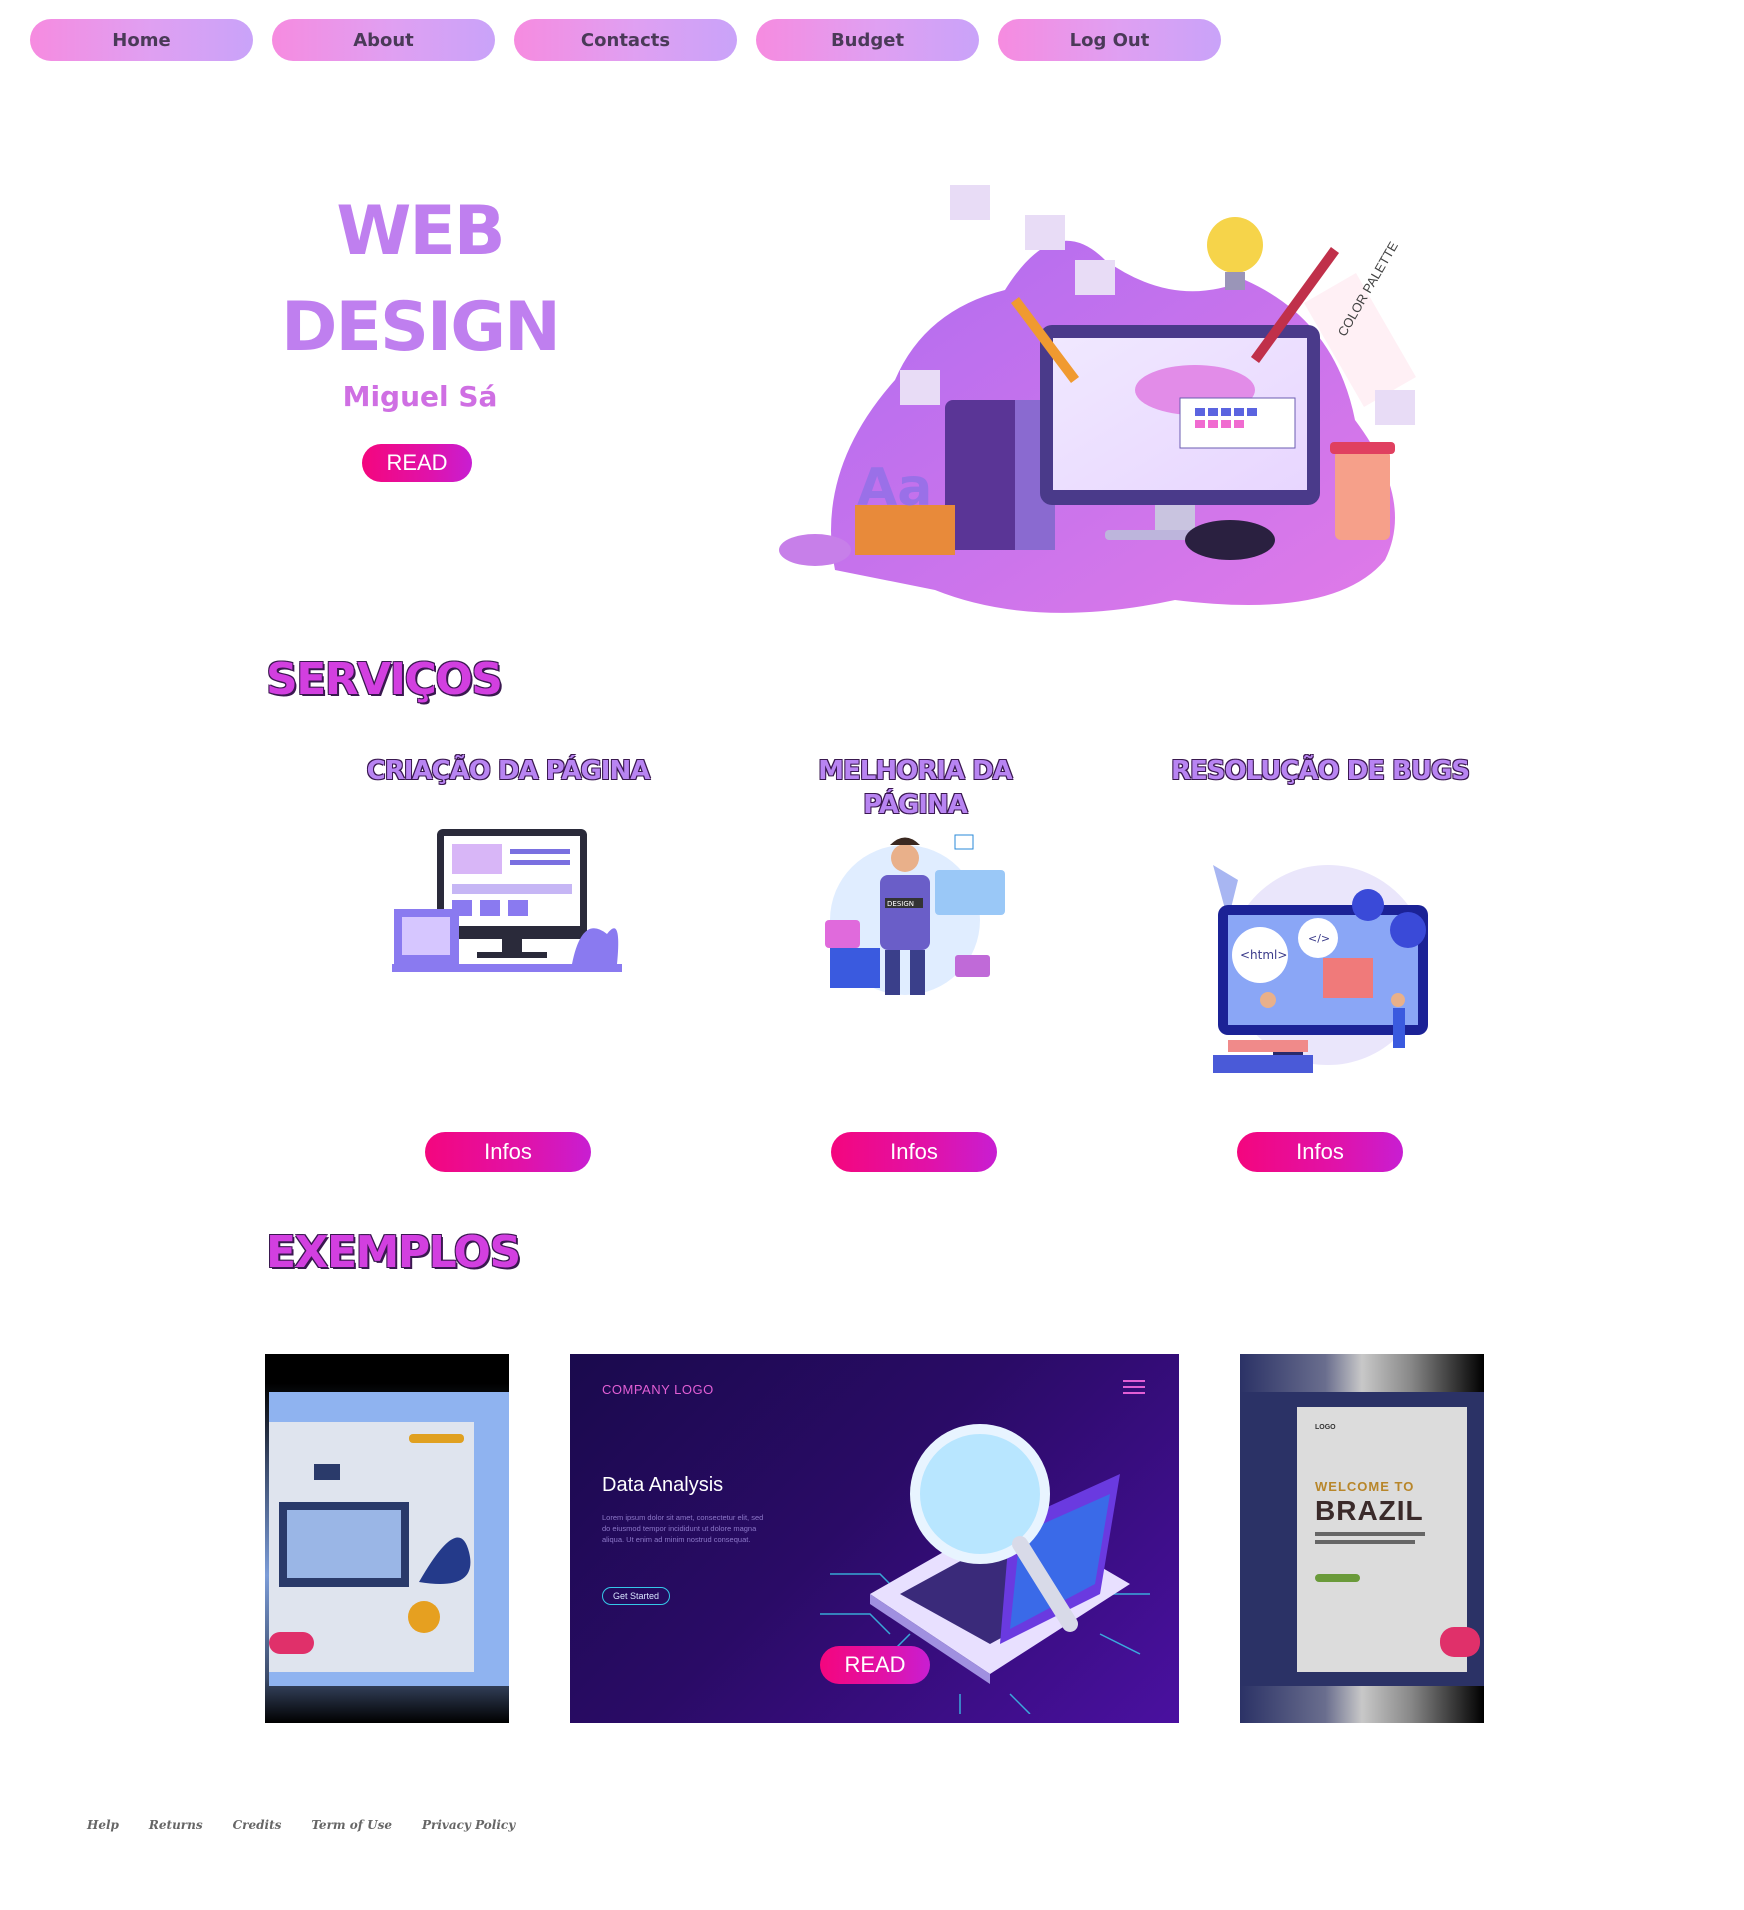 This screenshot has height=1910, width=1744. Describe the element at coordinates (508, 1152) in the screenshot. I see `infos-button-creation: Infos` at that location.